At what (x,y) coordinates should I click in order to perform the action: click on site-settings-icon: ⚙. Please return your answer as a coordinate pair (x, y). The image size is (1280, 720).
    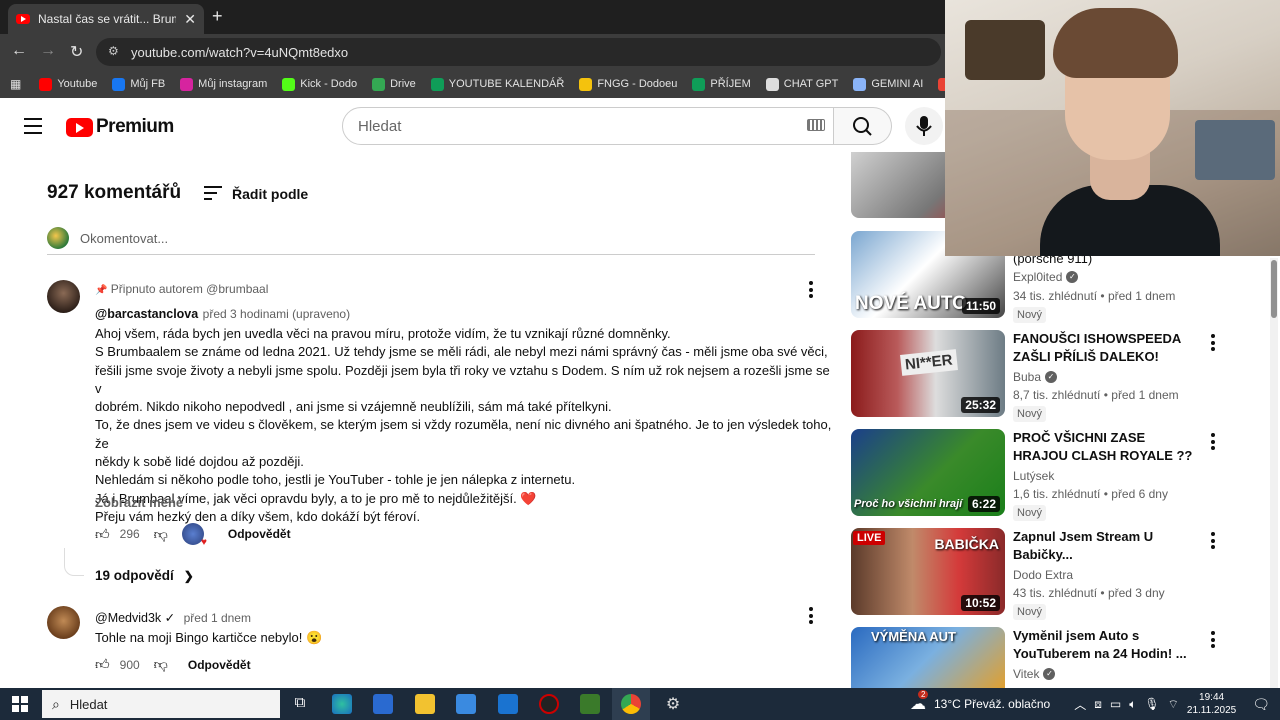
    Looking at the image, I should click on (113, 51).